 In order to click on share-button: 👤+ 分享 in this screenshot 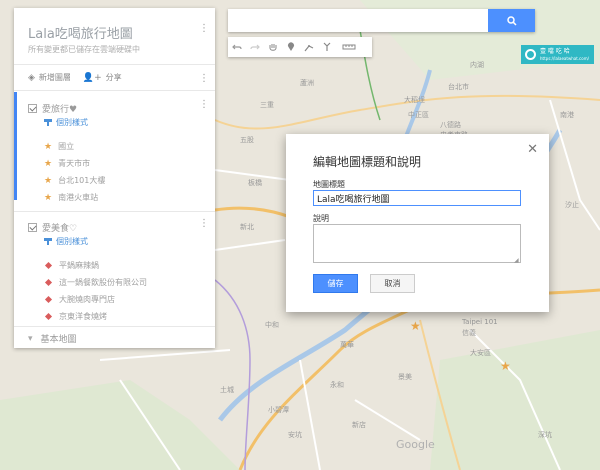, I will do `click(102, 77)`.